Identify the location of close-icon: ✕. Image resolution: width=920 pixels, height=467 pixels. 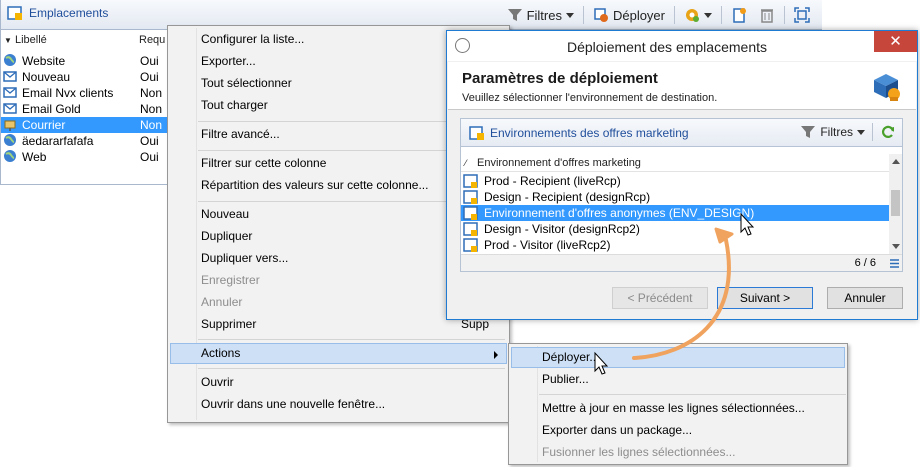
(895, 41).